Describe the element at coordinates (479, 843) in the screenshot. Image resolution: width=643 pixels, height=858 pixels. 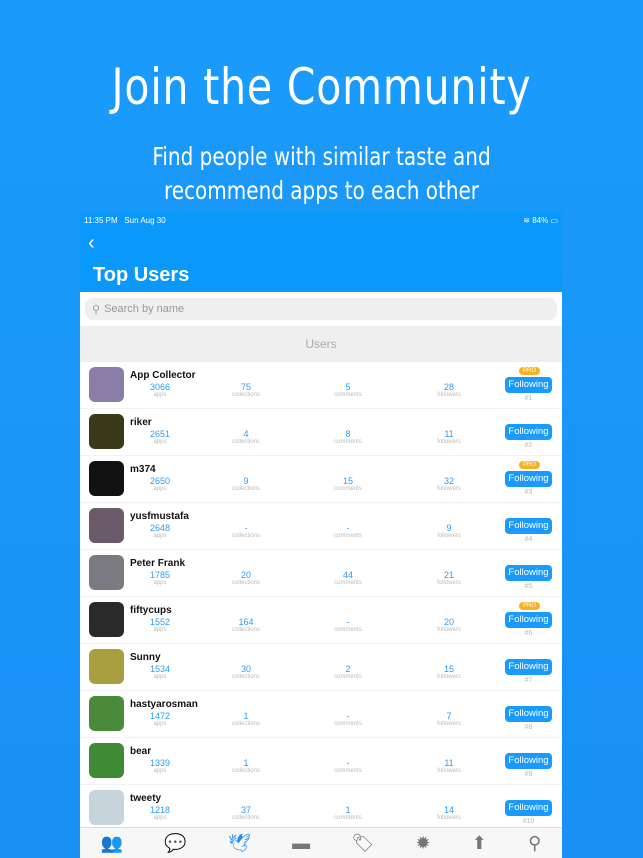
I see `upload-arrow-icon: ⬆` at that location.